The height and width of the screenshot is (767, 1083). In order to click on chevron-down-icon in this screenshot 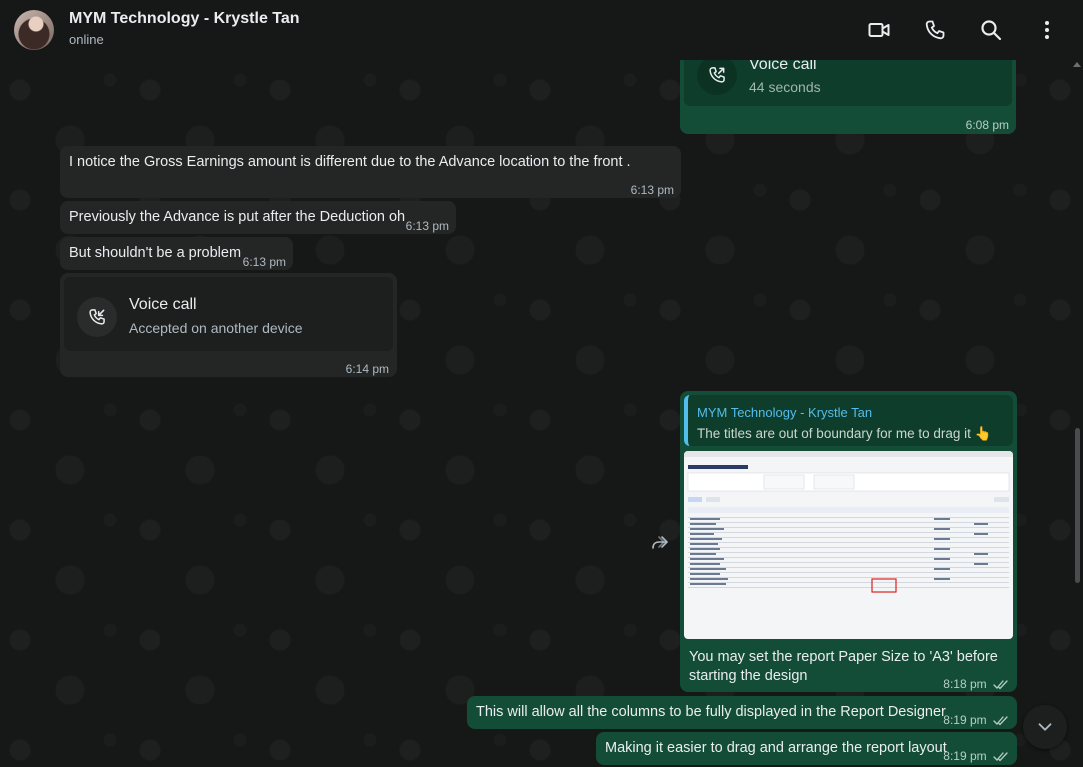, I will do `click(1045, 727)`.